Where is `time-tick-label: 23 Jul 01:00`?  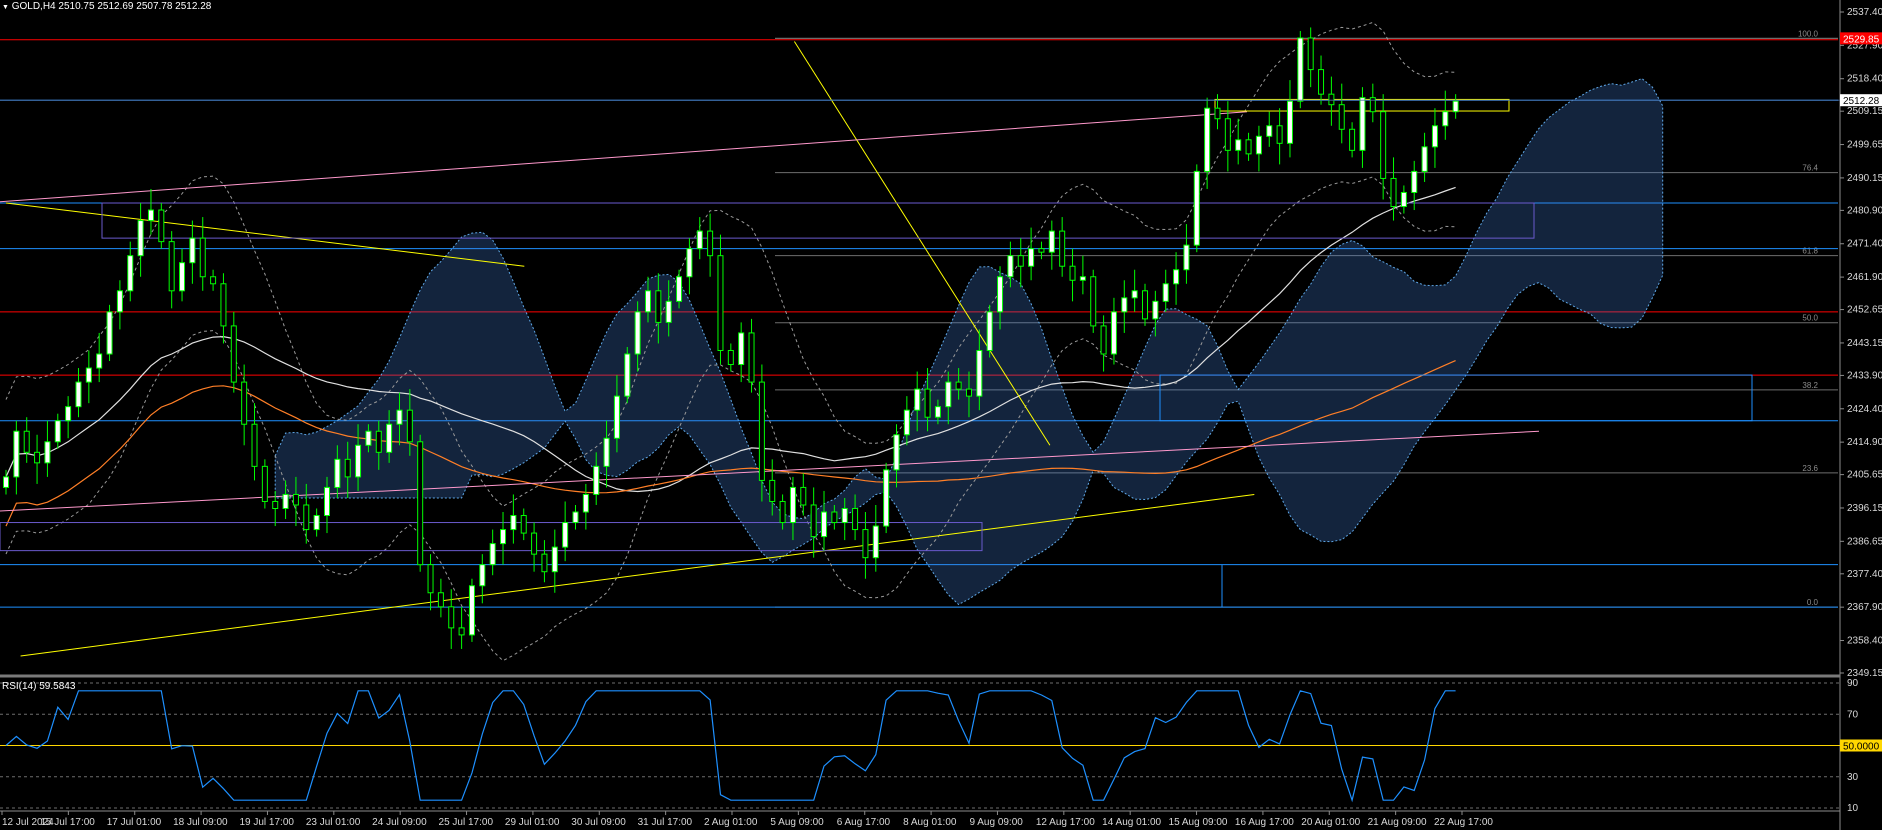 time-tick-label: 23 Jul 01:00 is located at coordinates (333, 822).